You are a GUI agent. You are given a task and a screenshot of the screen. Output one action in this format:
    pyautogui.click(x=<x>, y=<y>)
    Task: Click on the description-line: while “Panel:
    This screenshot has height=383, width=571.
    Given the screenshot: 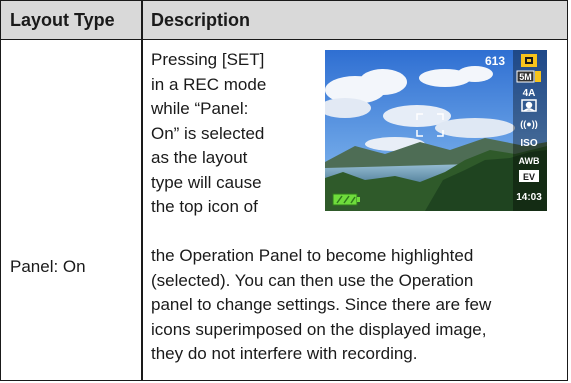 What is the action you would take?
    pyautogui.click(x=200, y=108)
    